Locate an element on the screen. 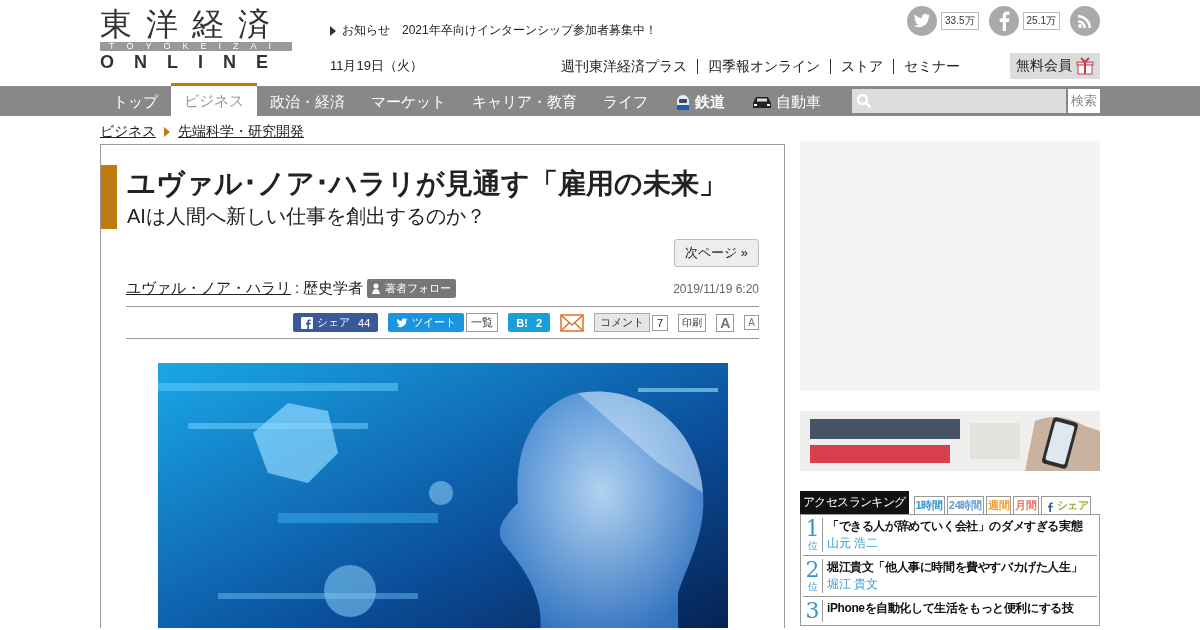 The height and width of the screenshot is (630, 1200). rss-button is located at coordinates (1085, 21).